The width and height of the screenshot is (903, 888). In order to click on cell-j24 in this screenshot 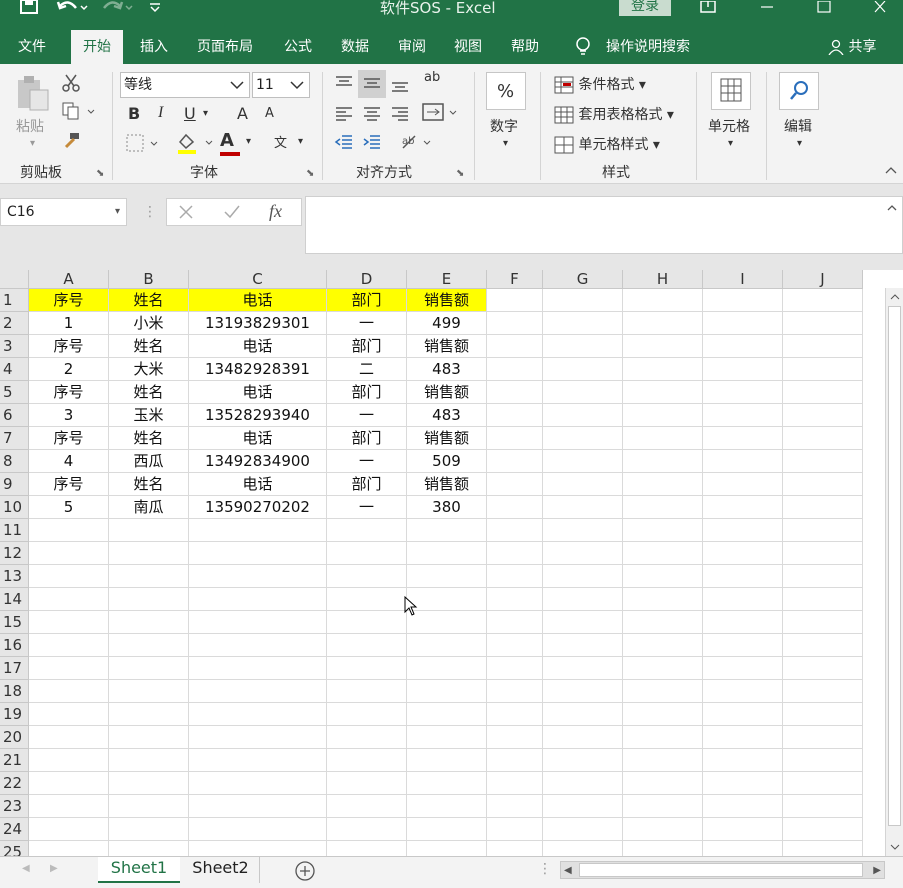, I will do `click(823, 829)`.